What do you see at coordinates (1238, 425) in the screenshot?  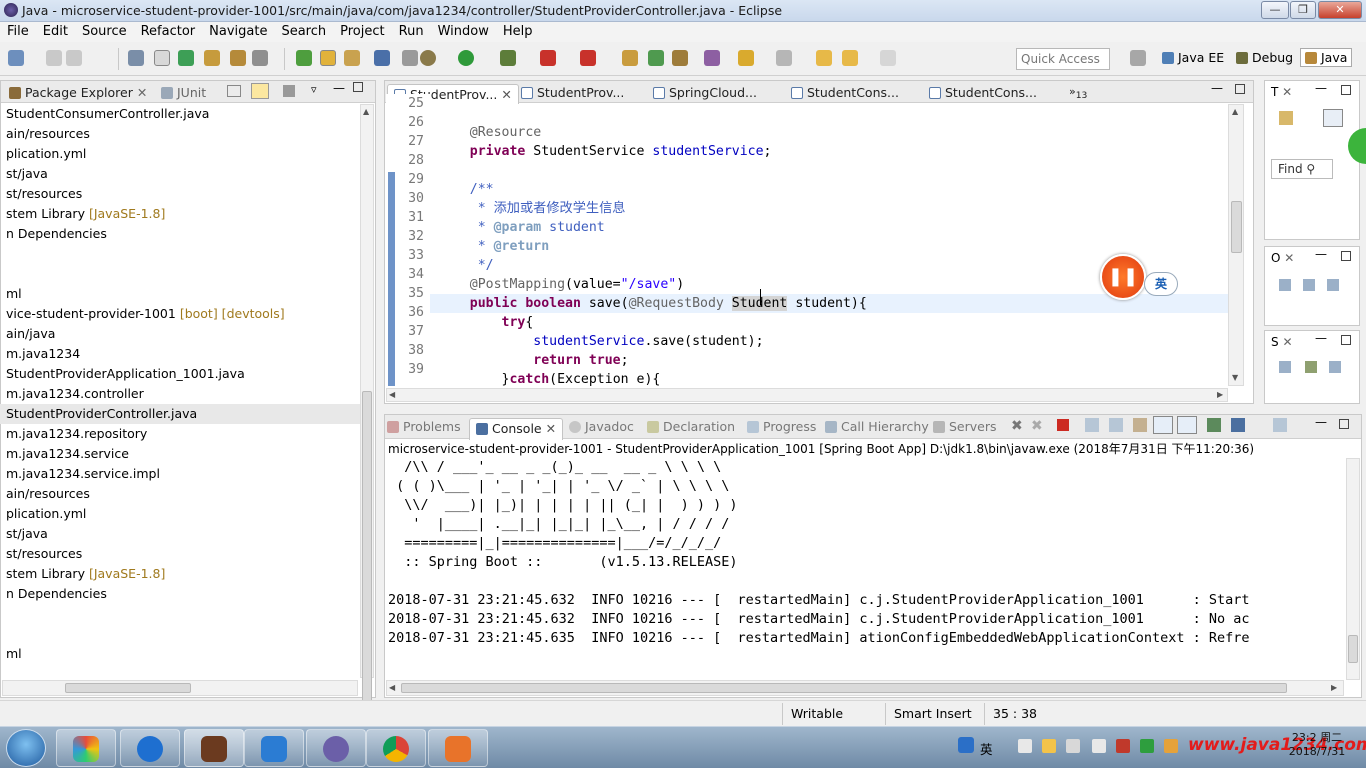 I see `display-console-icon` at bounding box center [1238, 425].